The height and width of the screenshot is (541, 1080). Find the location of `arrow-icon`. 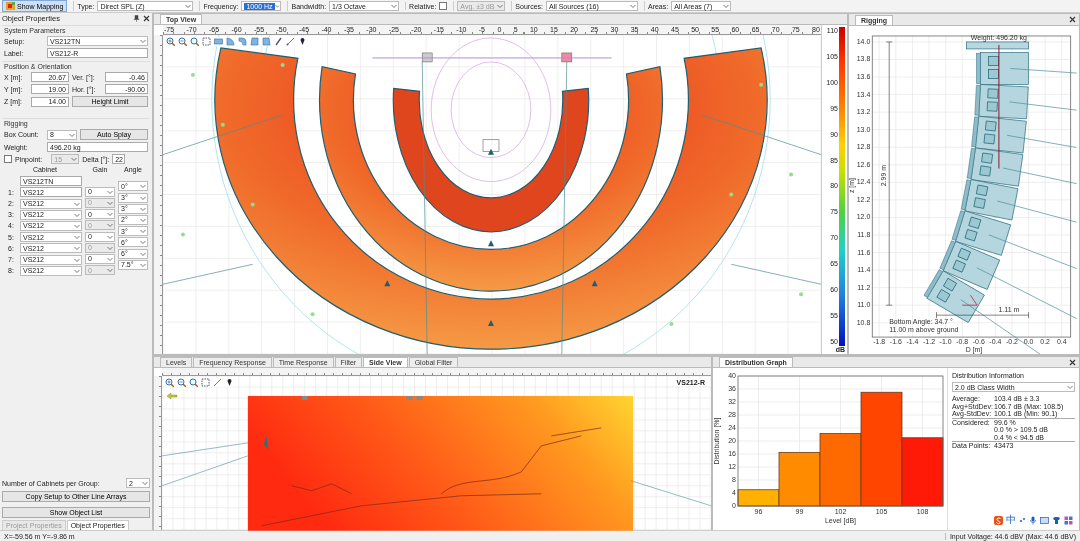

arrow-icon is located at coordinates (172, 396).